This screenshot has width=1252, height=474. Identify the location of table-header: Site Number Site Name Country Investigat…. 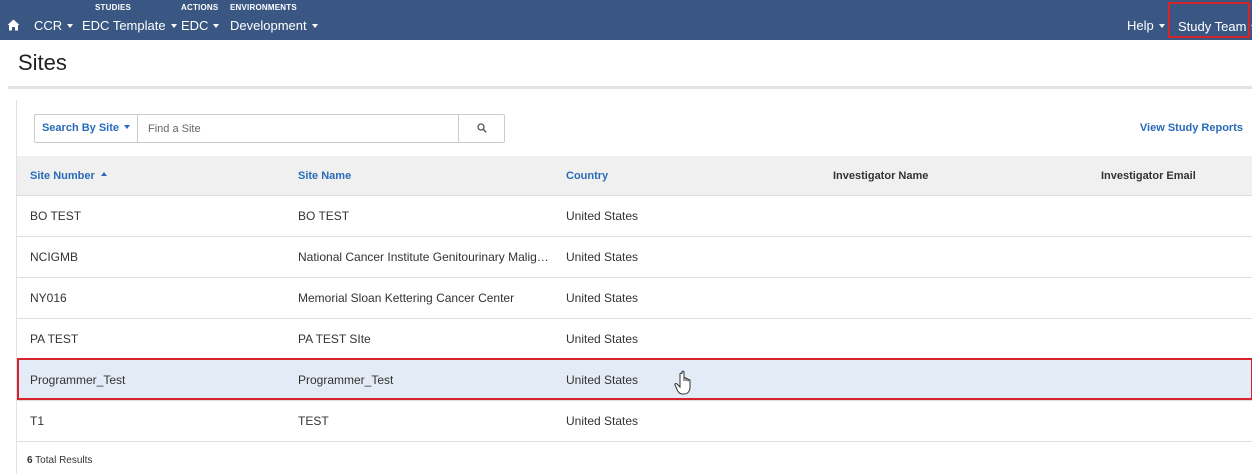
(634, 176).